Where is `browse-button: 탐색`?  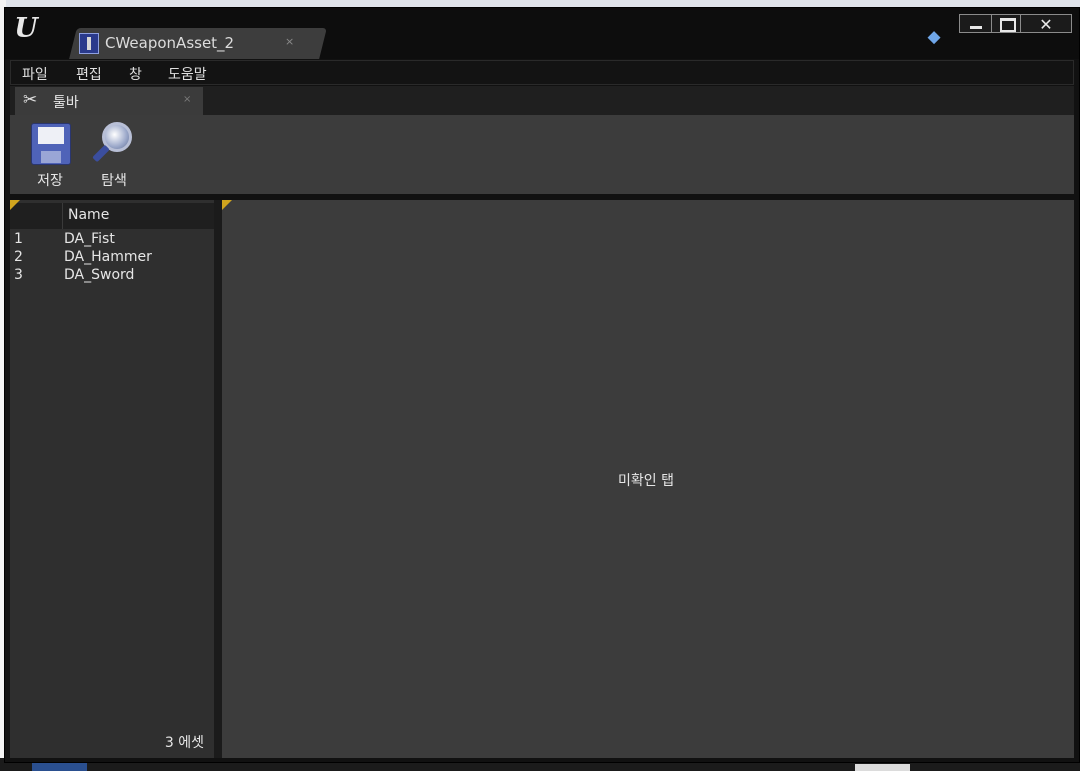
browse-button: 탐색 is located at coordinates (114, 155).